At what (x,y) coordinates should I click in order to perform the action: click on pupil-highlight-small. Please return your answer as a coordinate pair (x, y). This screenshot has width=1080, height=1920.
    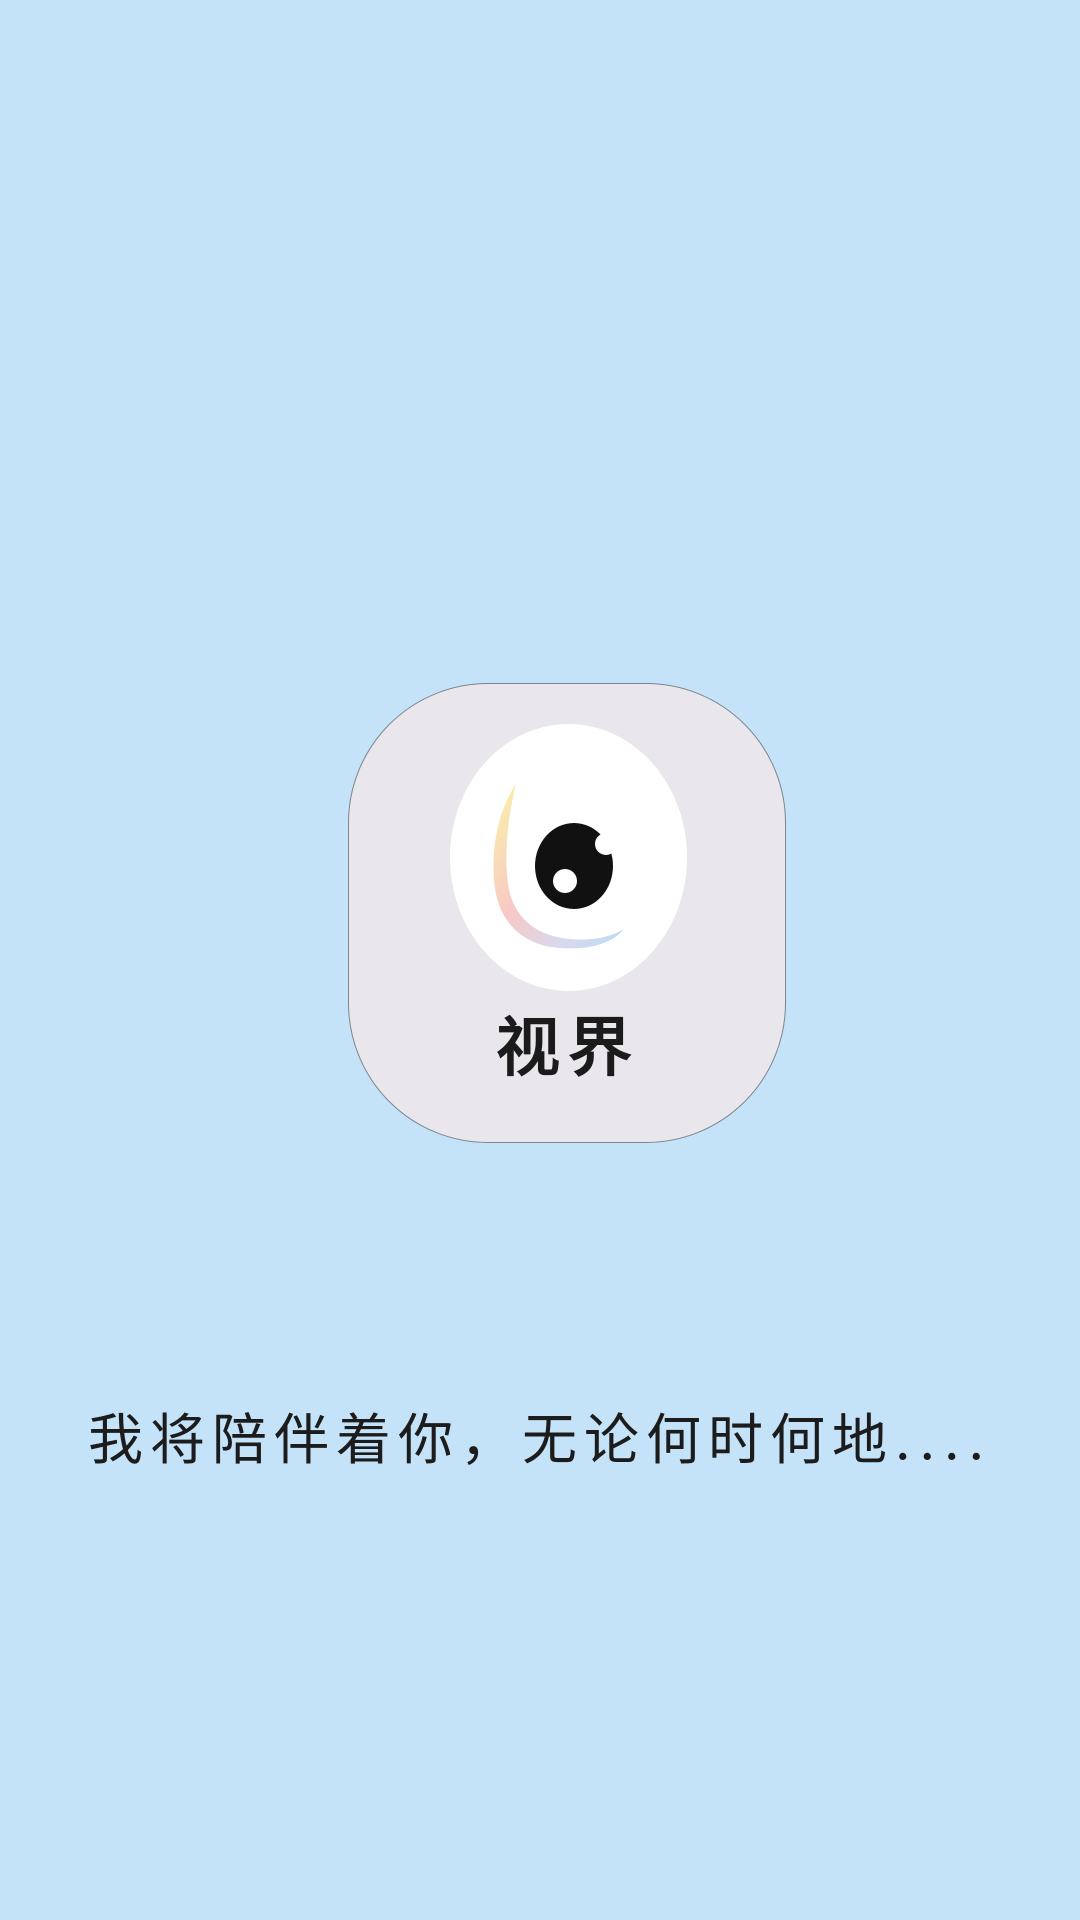
    Looking at the image, I should click on (606, 844).